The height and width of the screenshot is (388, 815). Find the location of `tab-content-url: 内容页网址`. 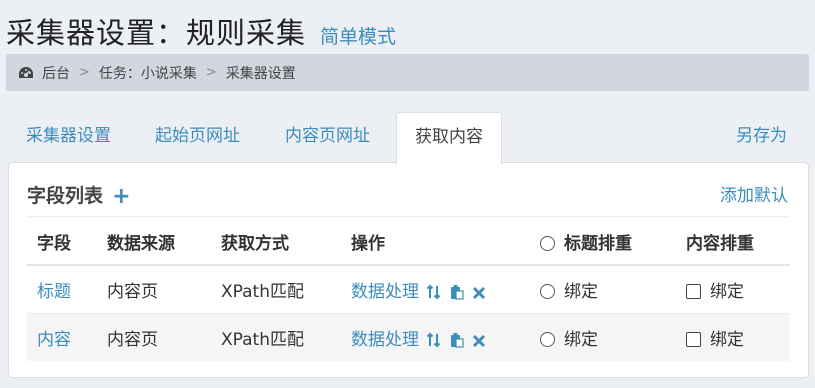

tab-content-url: 内容页网址 is located at coordinates (327, 137).